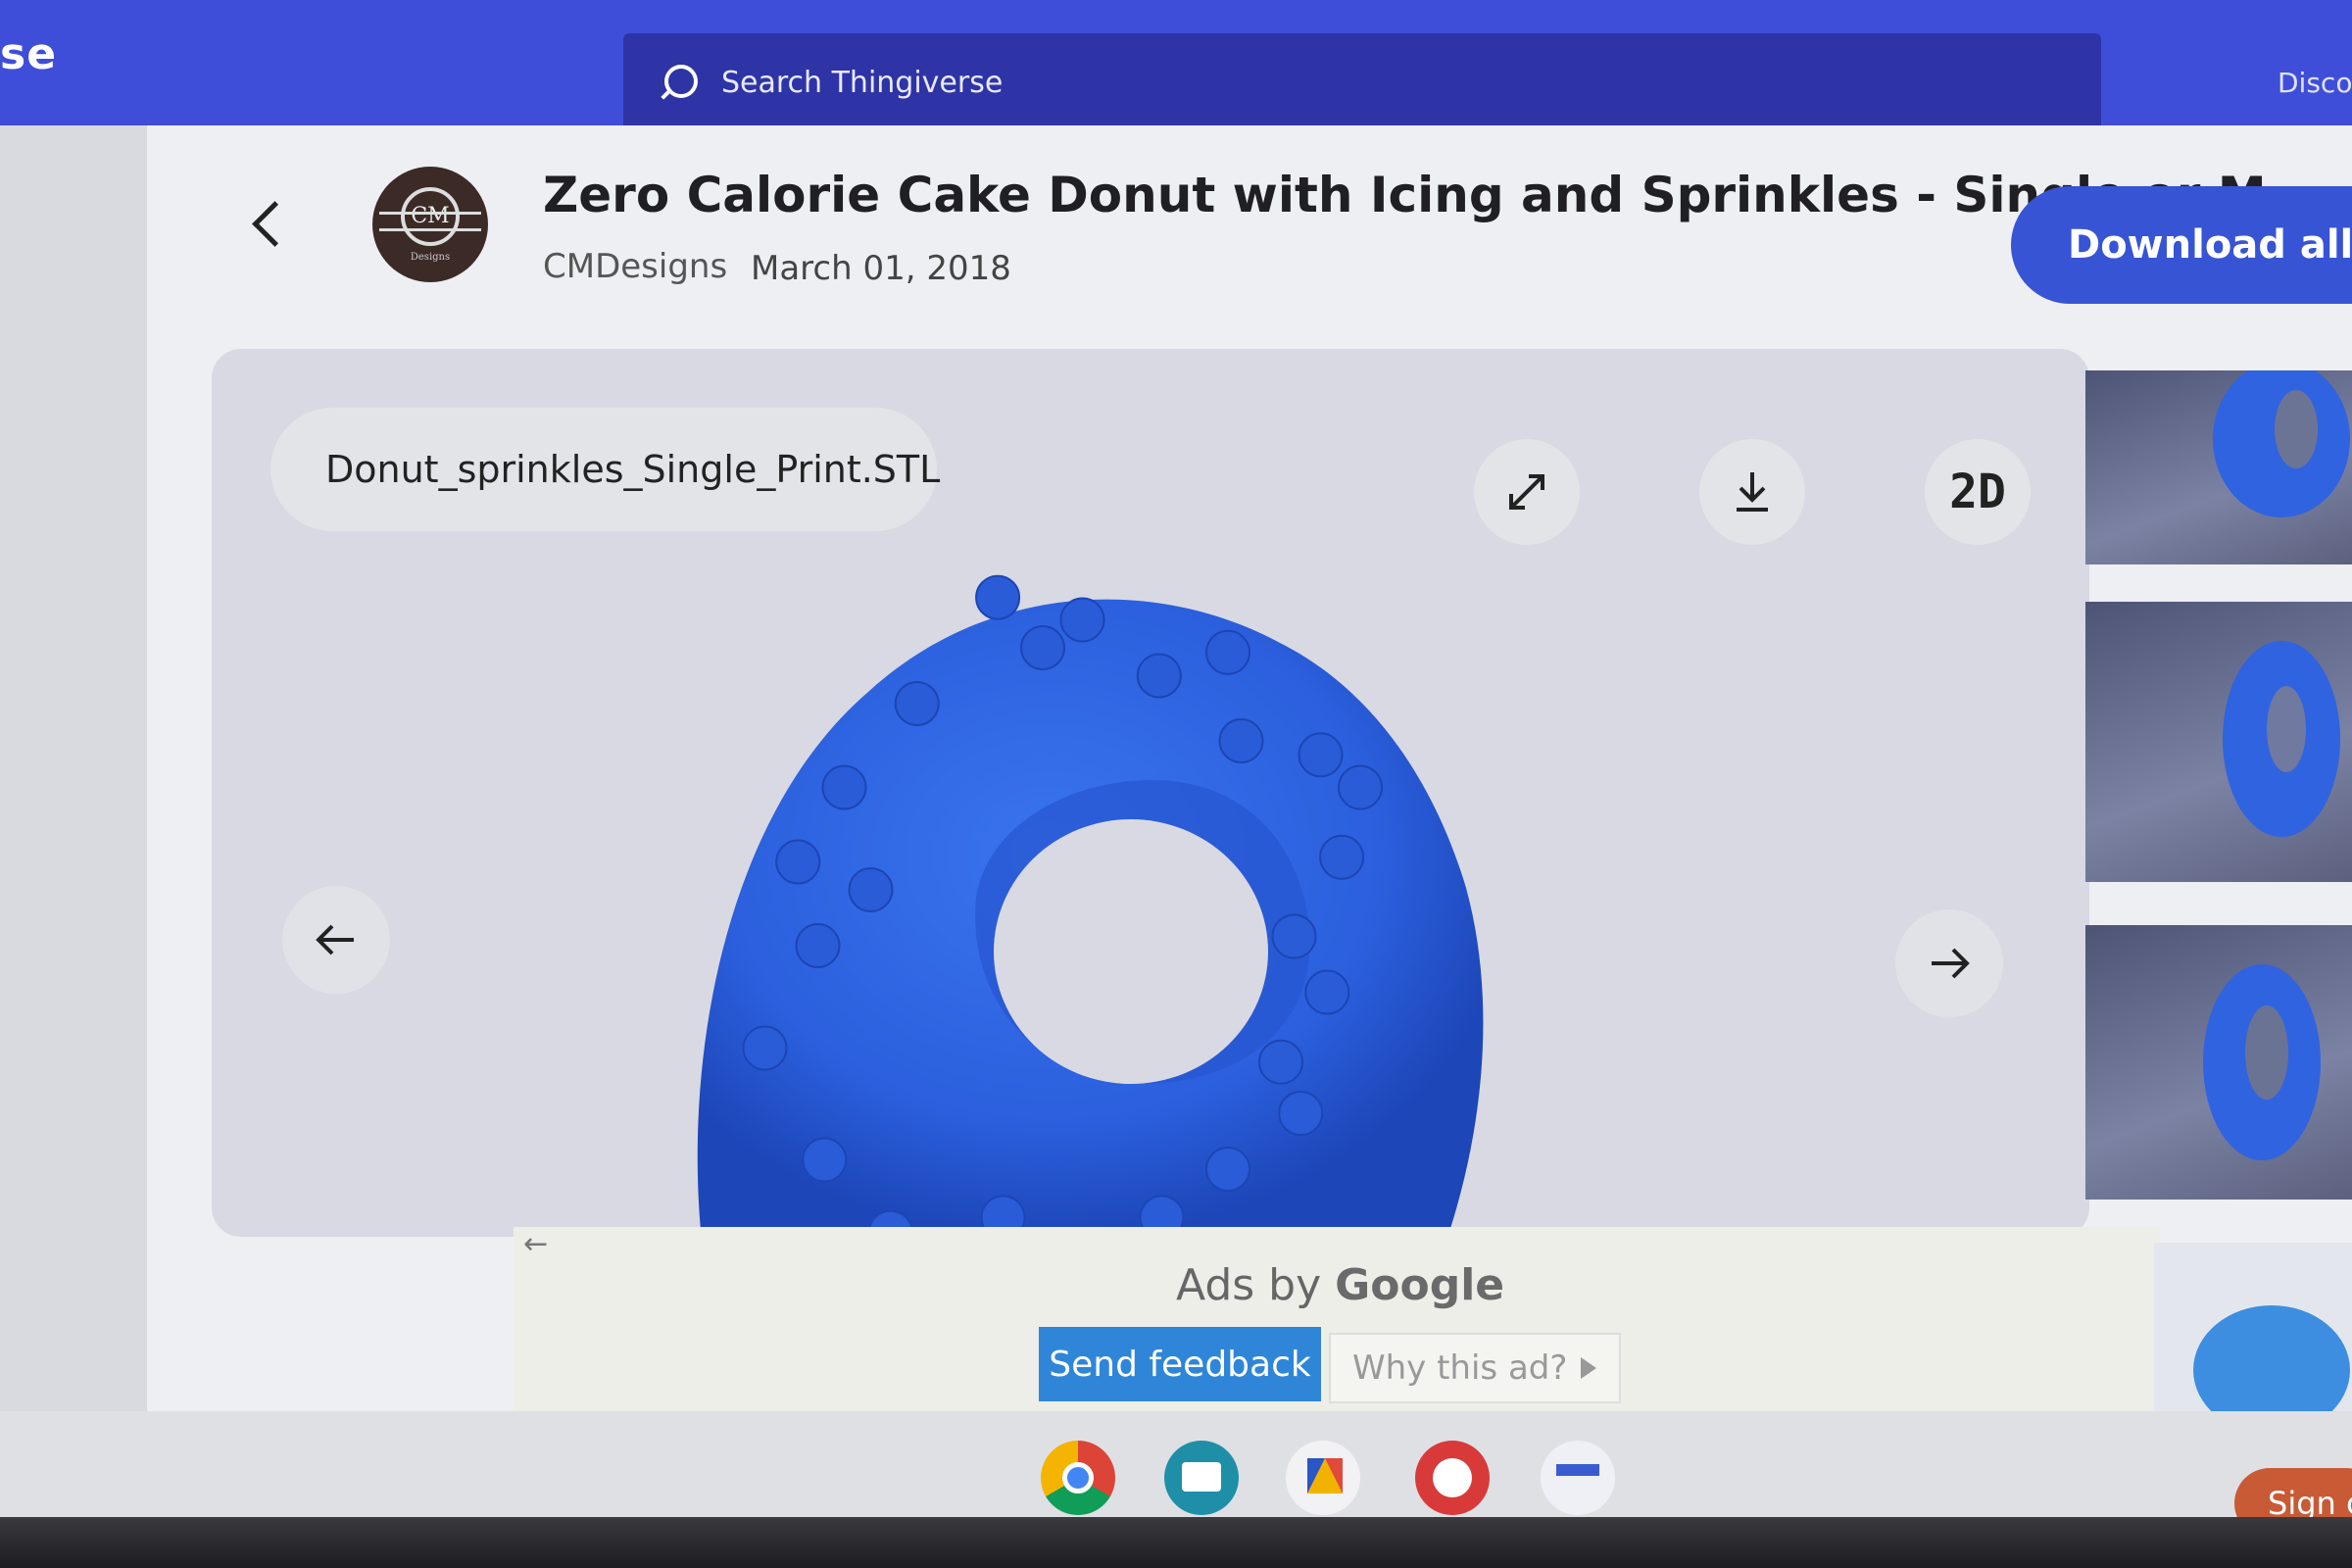 The image size is (2352, 1568). I want to click on fullscreen-button, so click(1527, 492).